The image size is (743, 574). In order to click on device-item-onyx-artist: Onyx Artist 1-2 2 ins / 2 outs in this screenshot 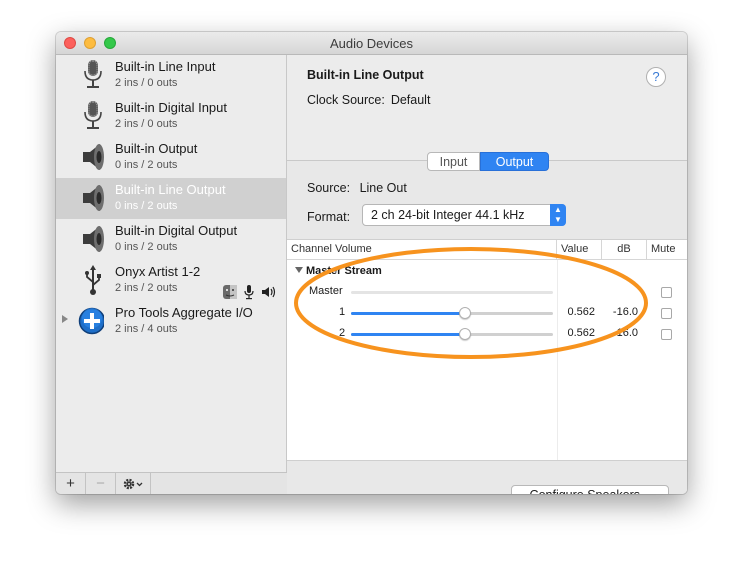, I will do `click(171, 280)`.